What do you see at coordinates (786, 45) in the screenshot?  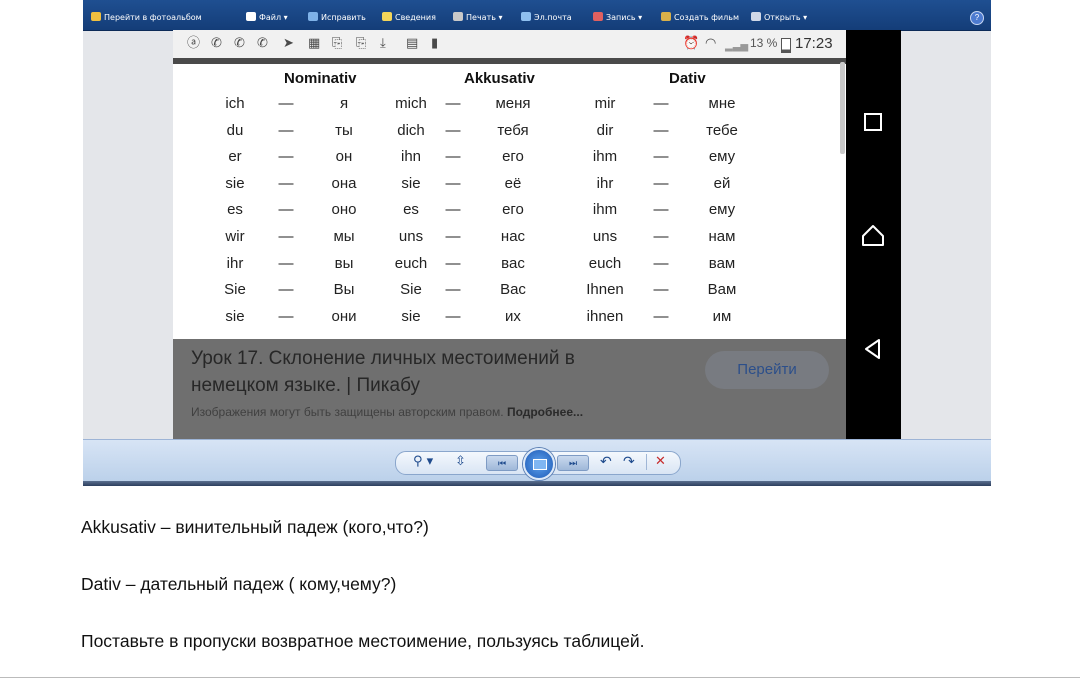 I see `battery-icon` at bounding box center [786, 45].